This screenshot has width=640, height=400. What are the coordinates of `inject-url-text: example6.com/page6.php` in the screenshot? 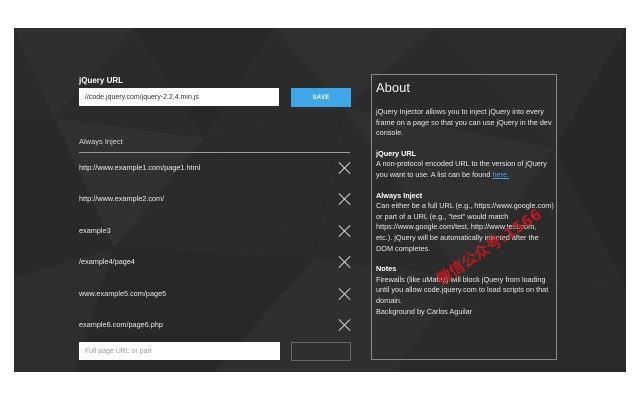 It's located at (121, 324).